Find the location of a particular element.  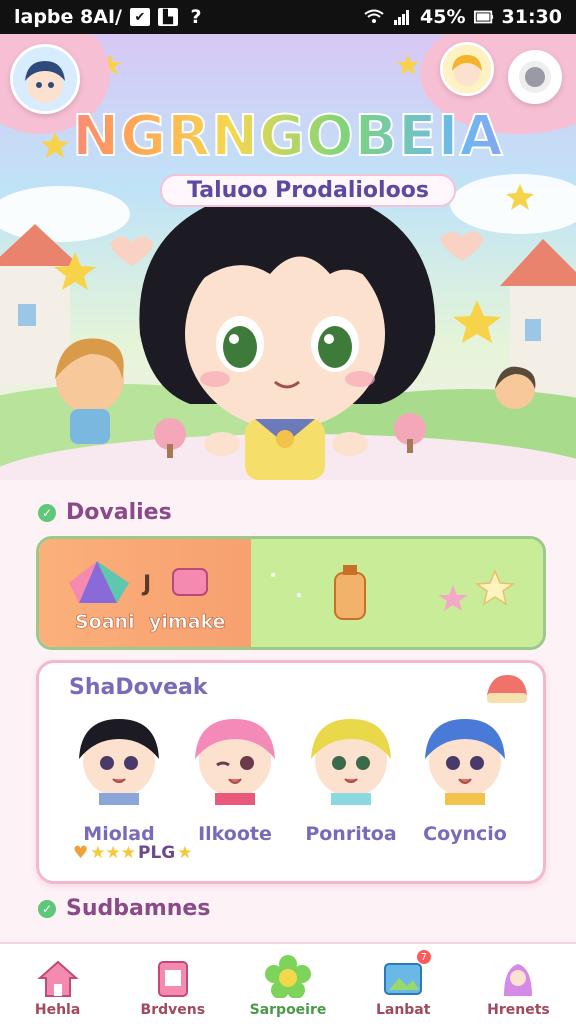

gem-icon: J is located at coordinates (138, 582).